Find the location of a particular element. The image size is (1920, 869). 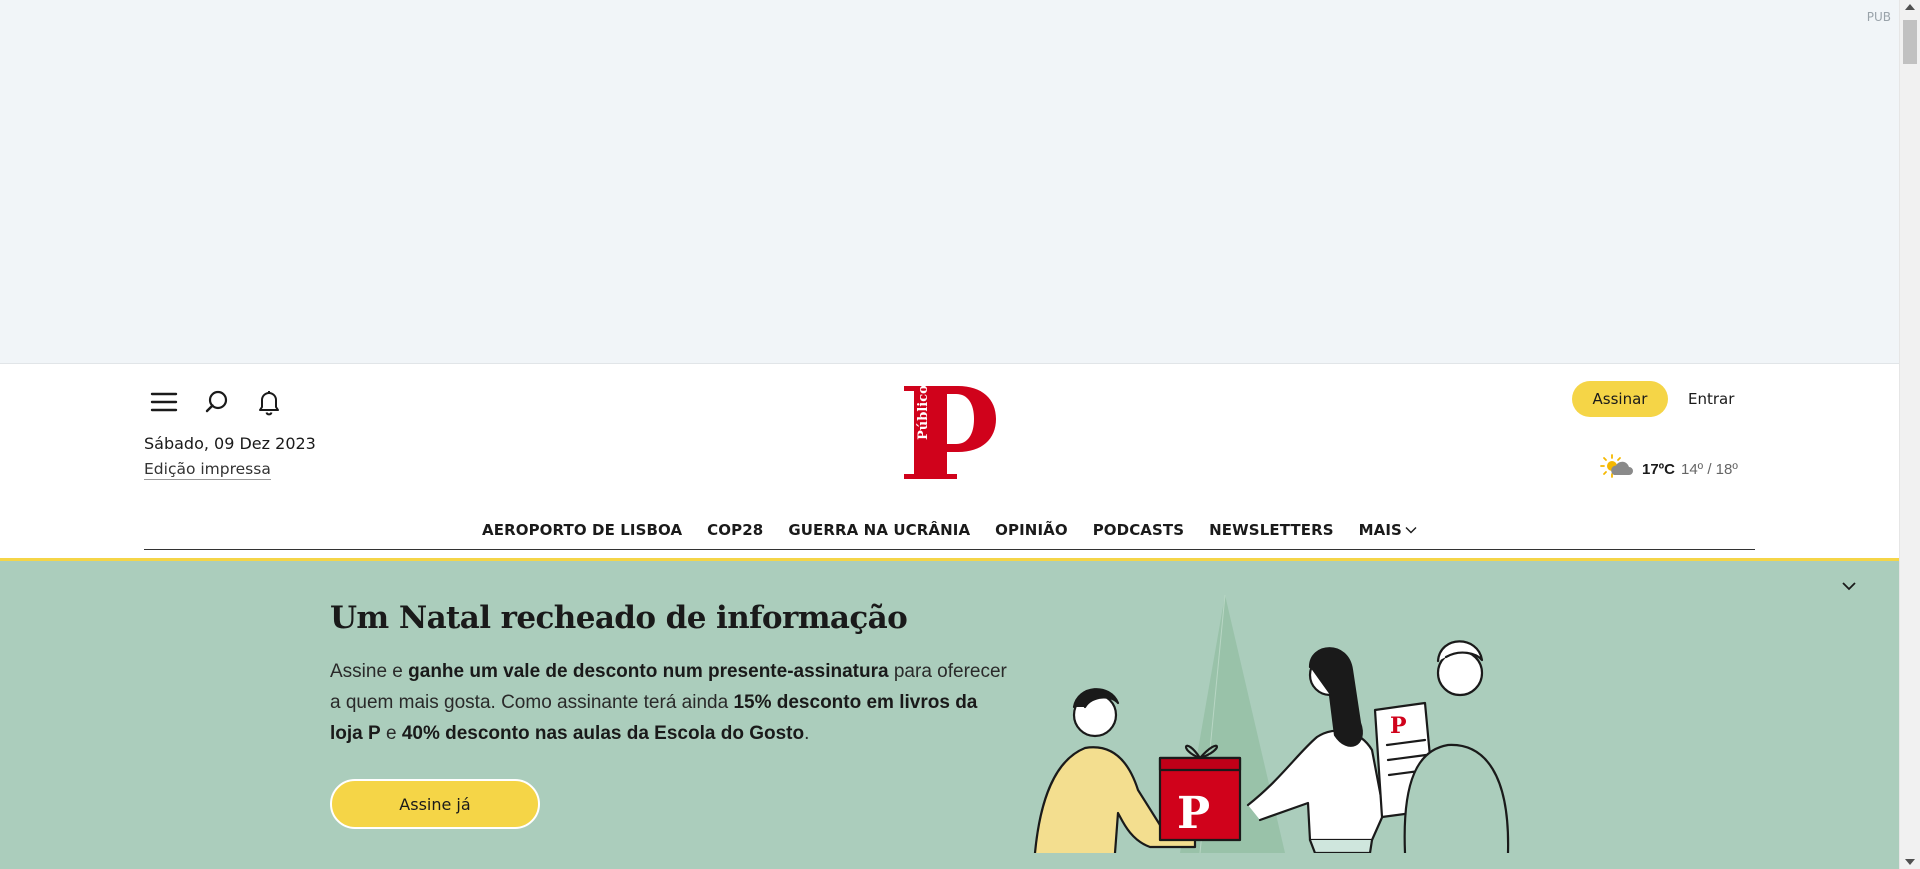

login-link: Entrar is located at coordinates (1711, 399).